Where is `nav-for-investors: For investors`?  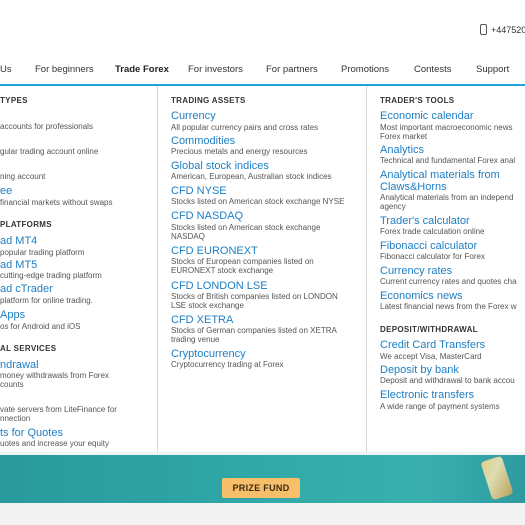 nav-for-investors: For investors is located at coordinates (215, 69).